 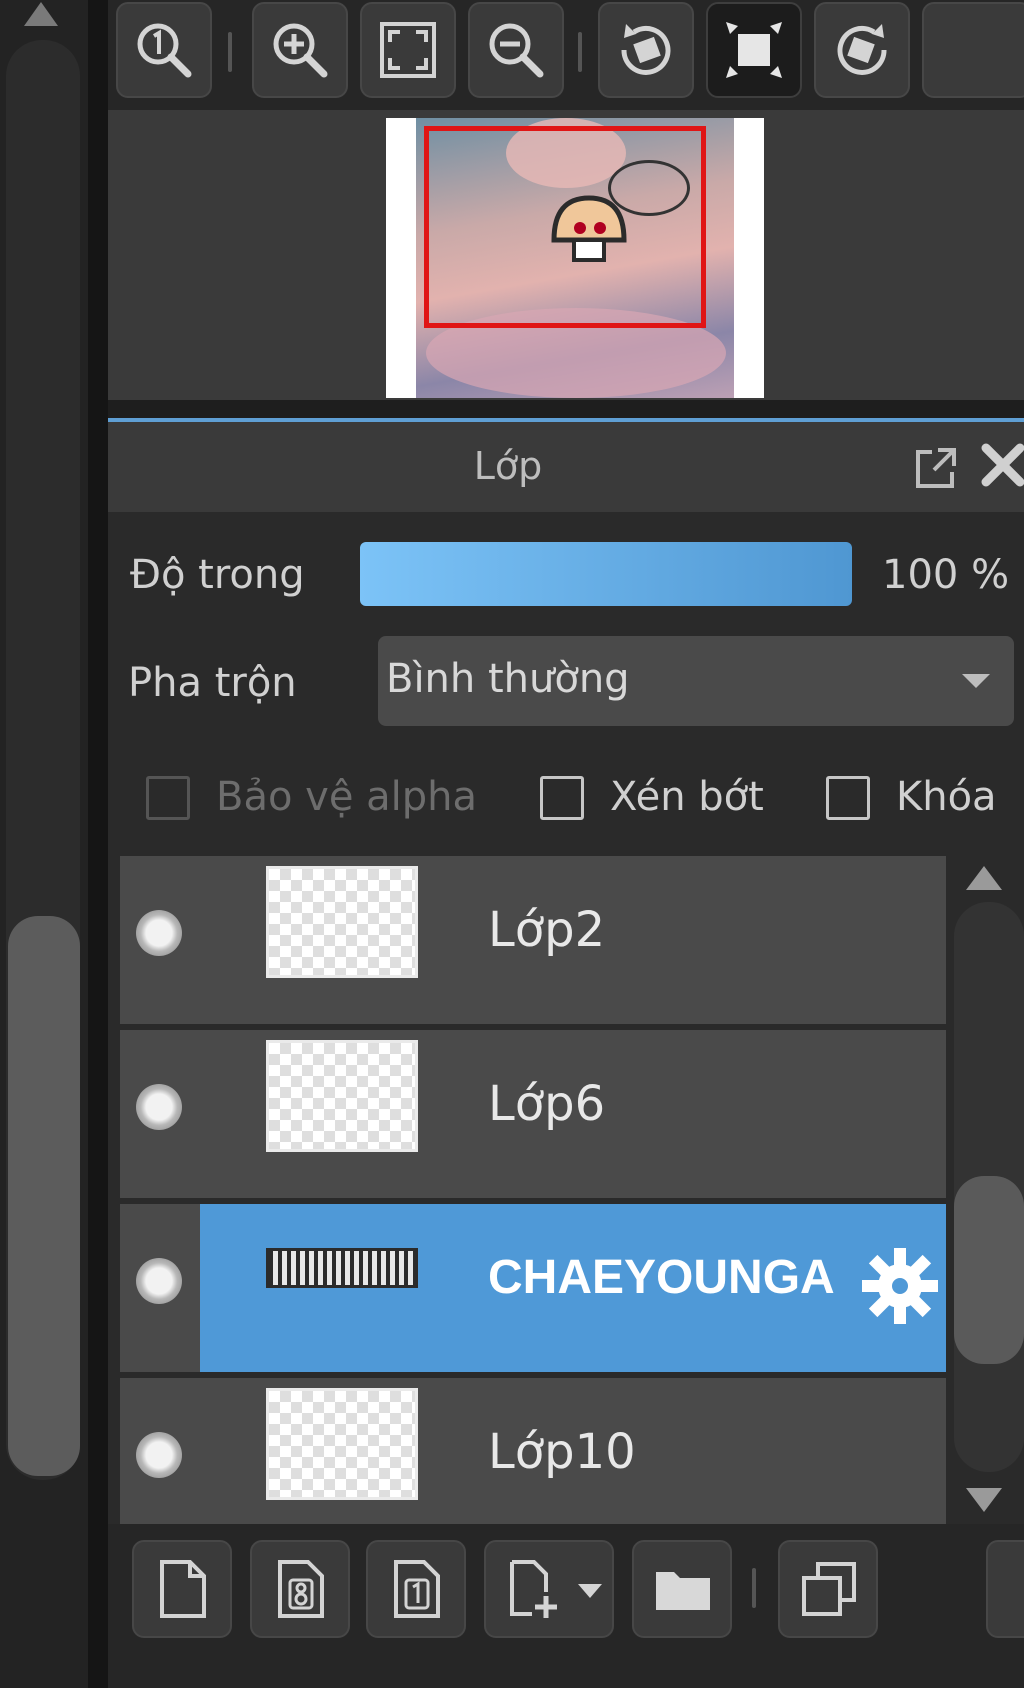 I want to click on blend-mode-label: Pha trộn, so click(x=212, y=683).